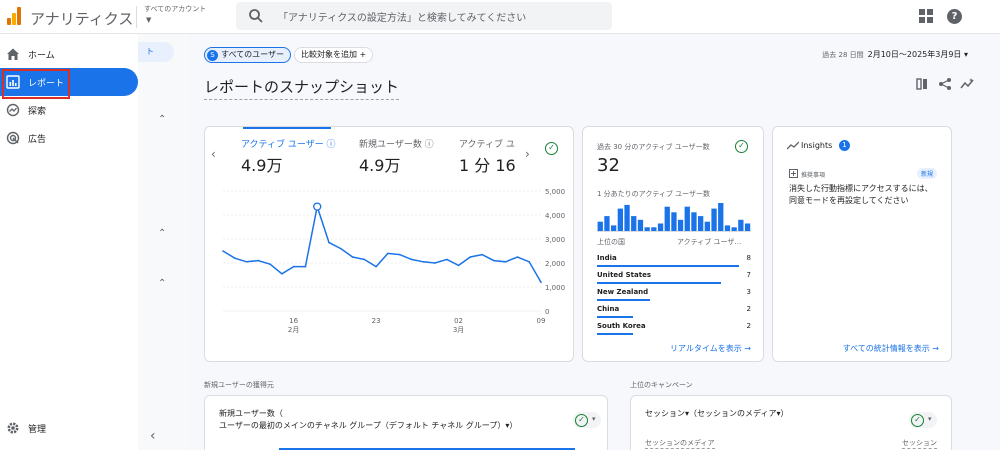 Image resolution: width=1000 pixels, height=450 pixels. Describe the element at coordinates (680, 443) in the screenshot. I see `column-header-medium: セッションのメディア` at that location.